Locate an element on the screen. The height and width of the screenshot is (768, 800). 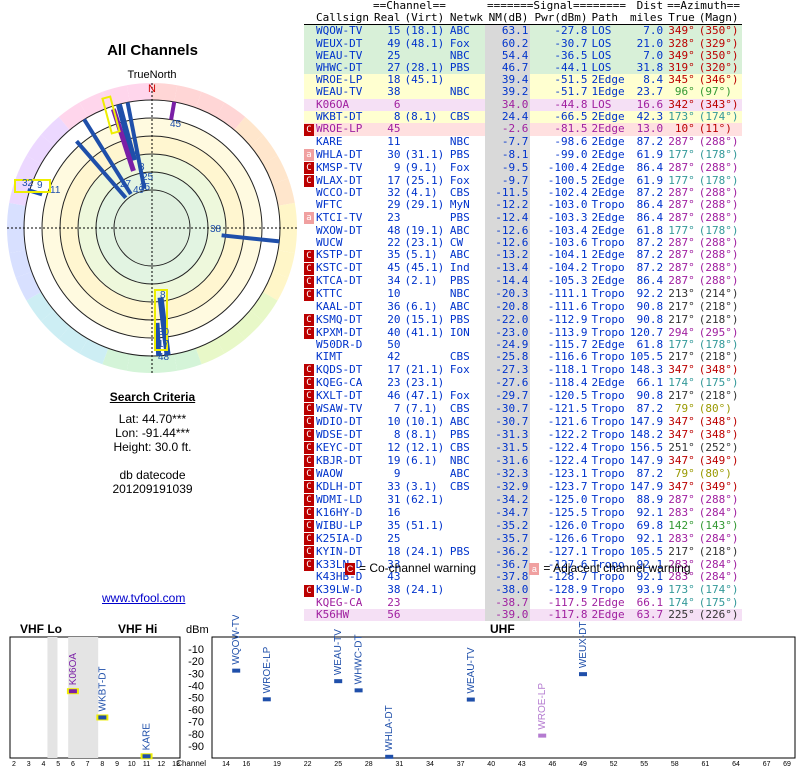
ring-label: 27 is located at coordinates (126, 184).